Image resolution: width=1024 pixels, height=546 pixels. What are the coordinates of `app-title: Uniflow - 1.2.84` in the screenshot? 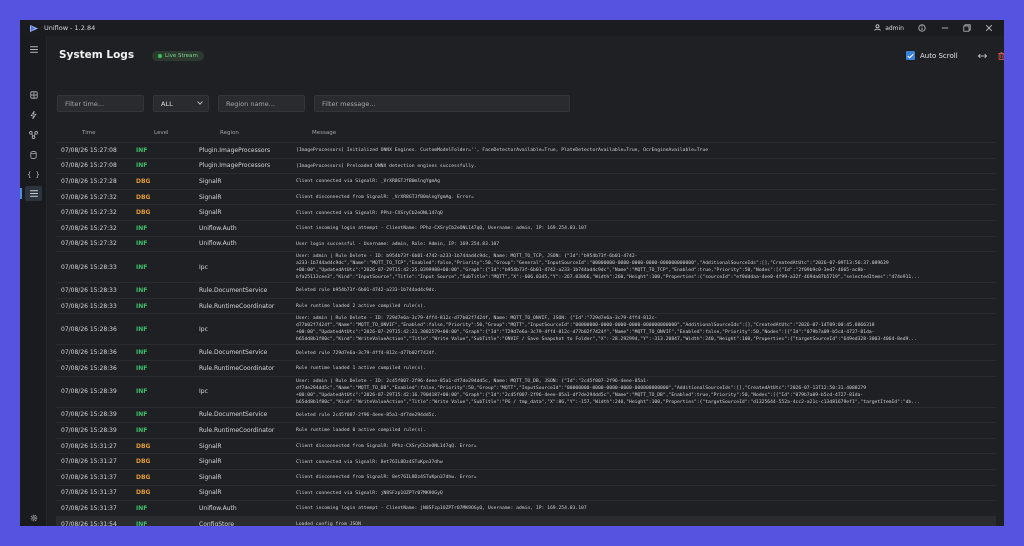 It's located at (70, 28).